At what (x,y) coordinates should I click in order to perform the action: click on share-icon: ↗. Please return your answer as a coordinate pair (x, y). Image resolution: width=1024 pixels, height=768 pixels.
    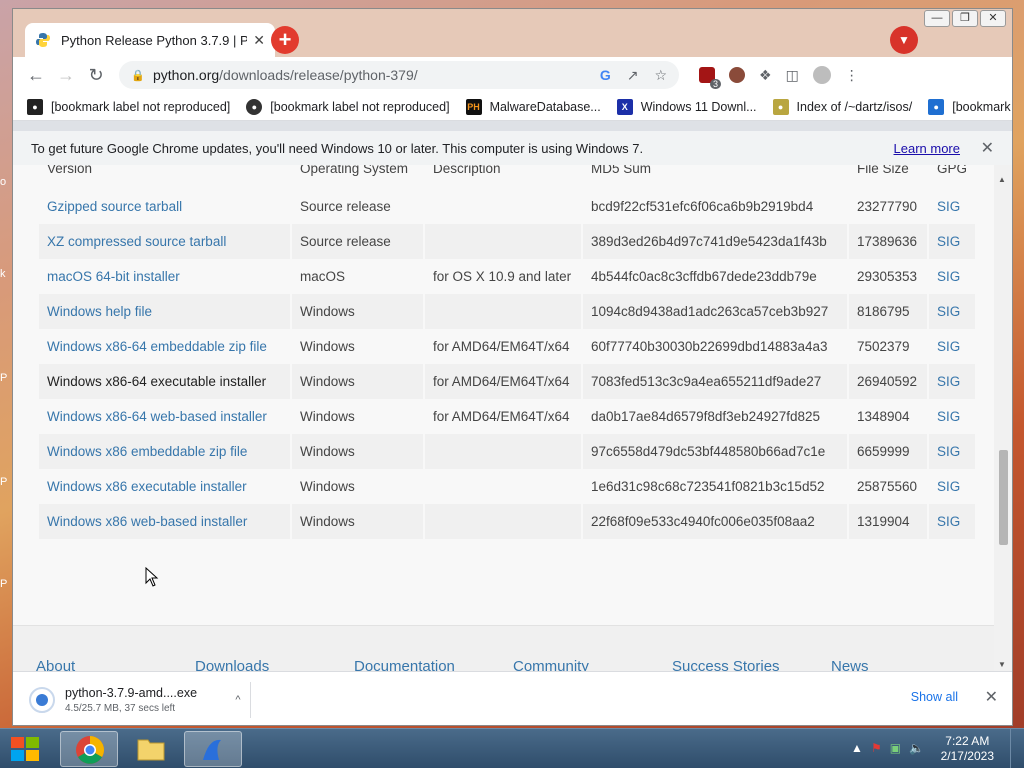
    Looking at the image, I should click on (633, 75).